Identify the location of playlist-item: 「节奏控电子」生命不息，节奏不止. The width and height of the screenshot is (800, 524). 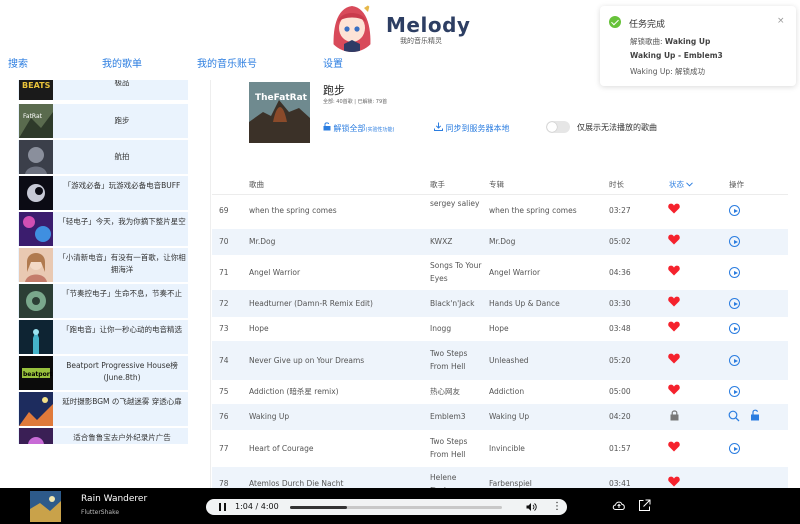
(103, 301).